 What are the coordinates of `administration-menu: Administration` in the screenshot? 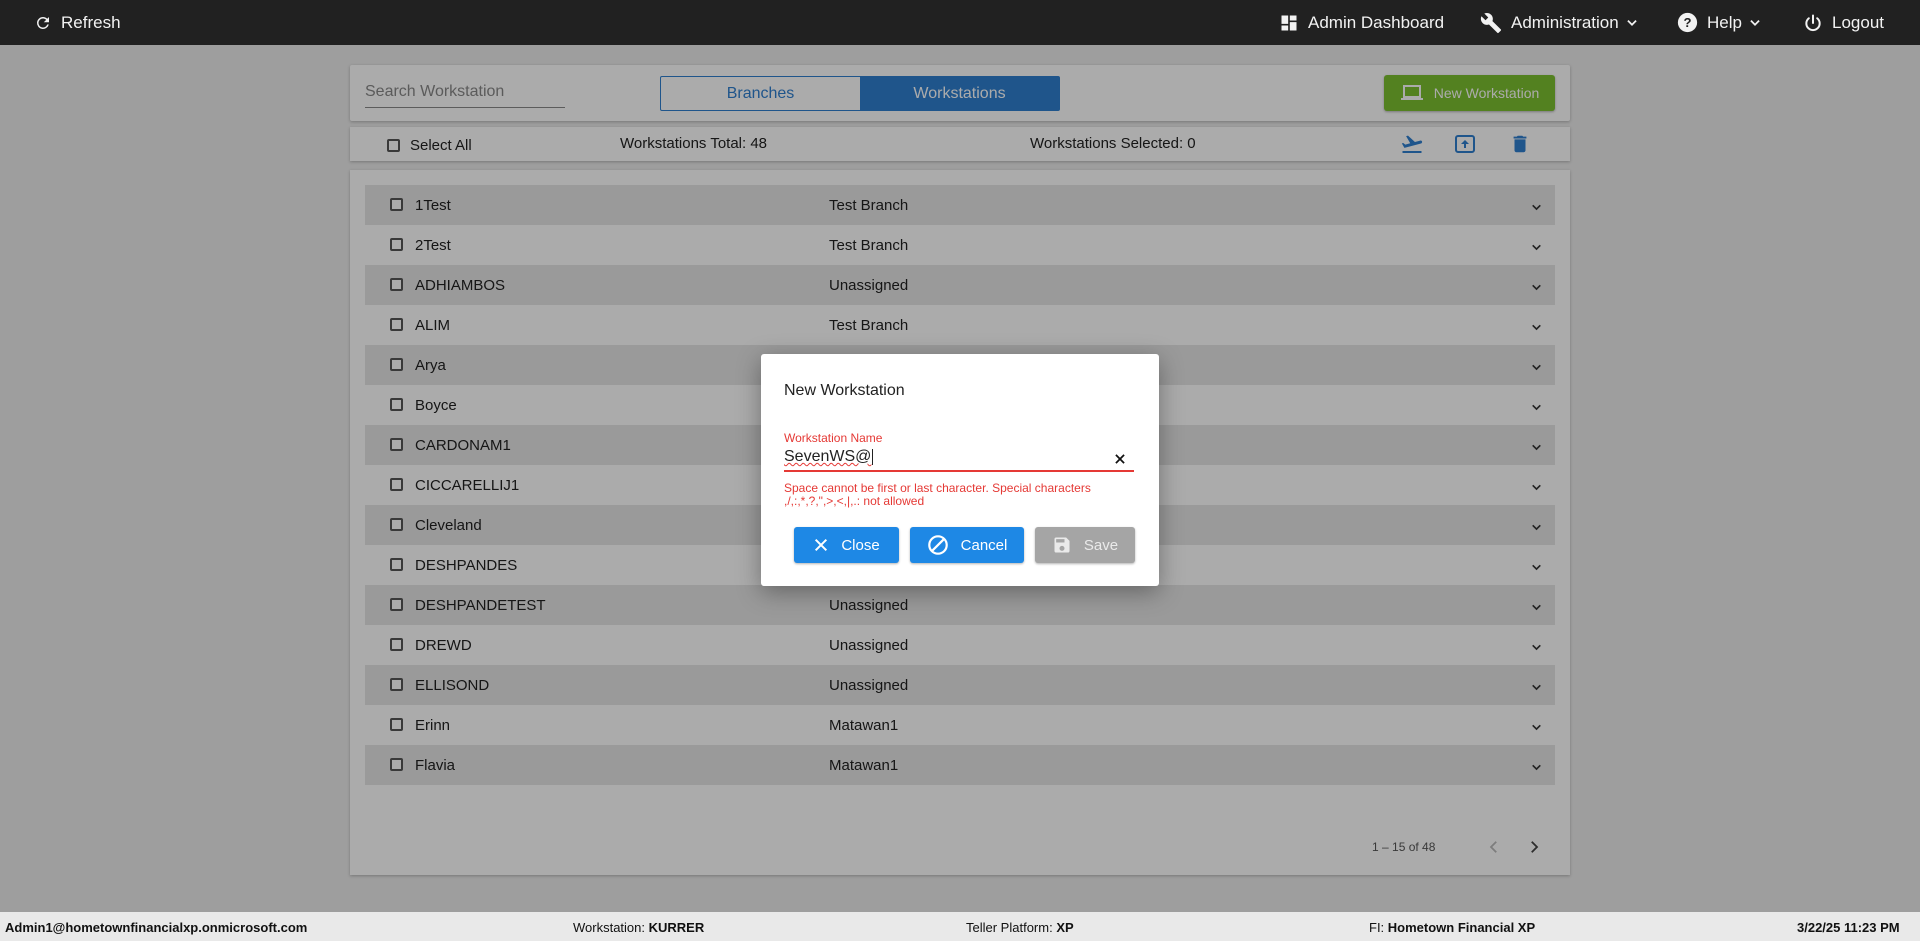 It's located at (1559, 22).